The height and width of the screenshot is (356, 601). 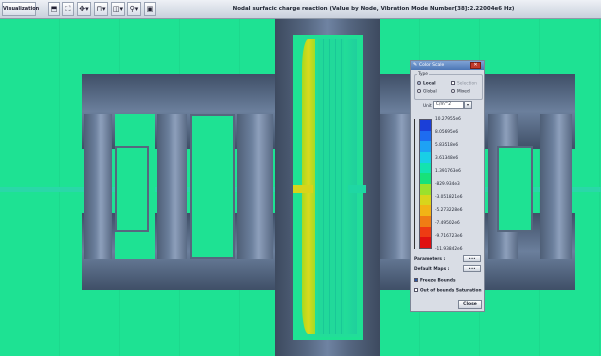 I want to click on anchor-left, so click(x=303, y=189).